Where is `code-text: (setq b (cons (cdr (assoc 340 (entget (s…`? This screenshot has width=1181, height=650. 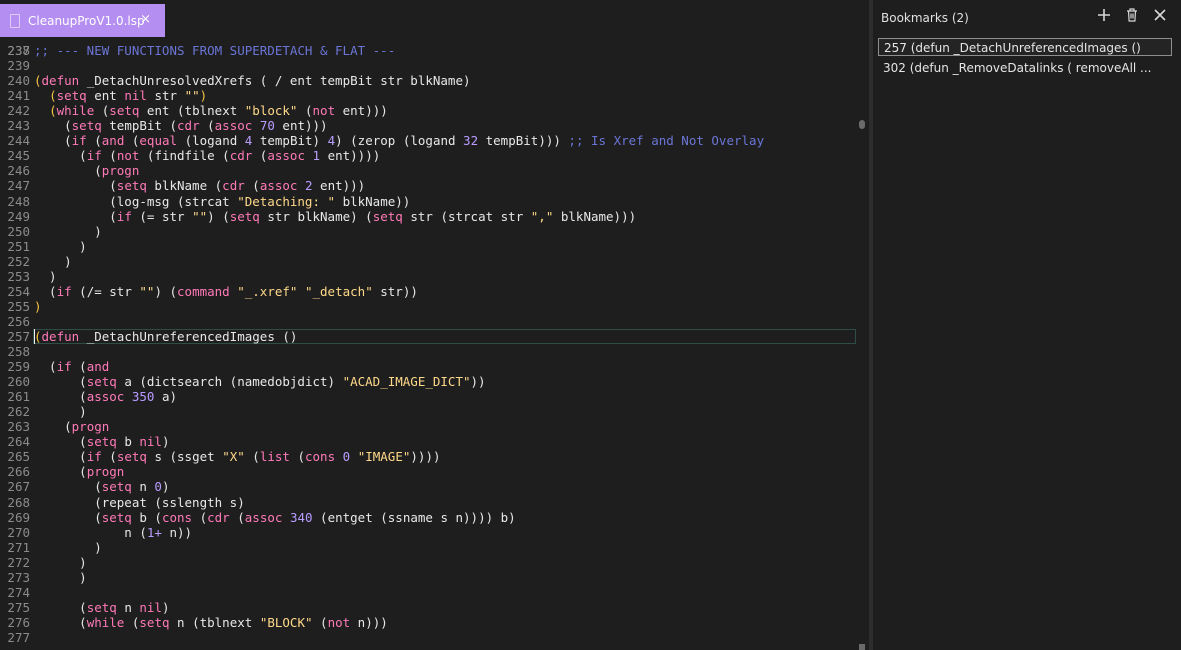 code-text: (setq b (cons (cdr (assoc 340 (entget (s… is located at coordinates (275, 517).